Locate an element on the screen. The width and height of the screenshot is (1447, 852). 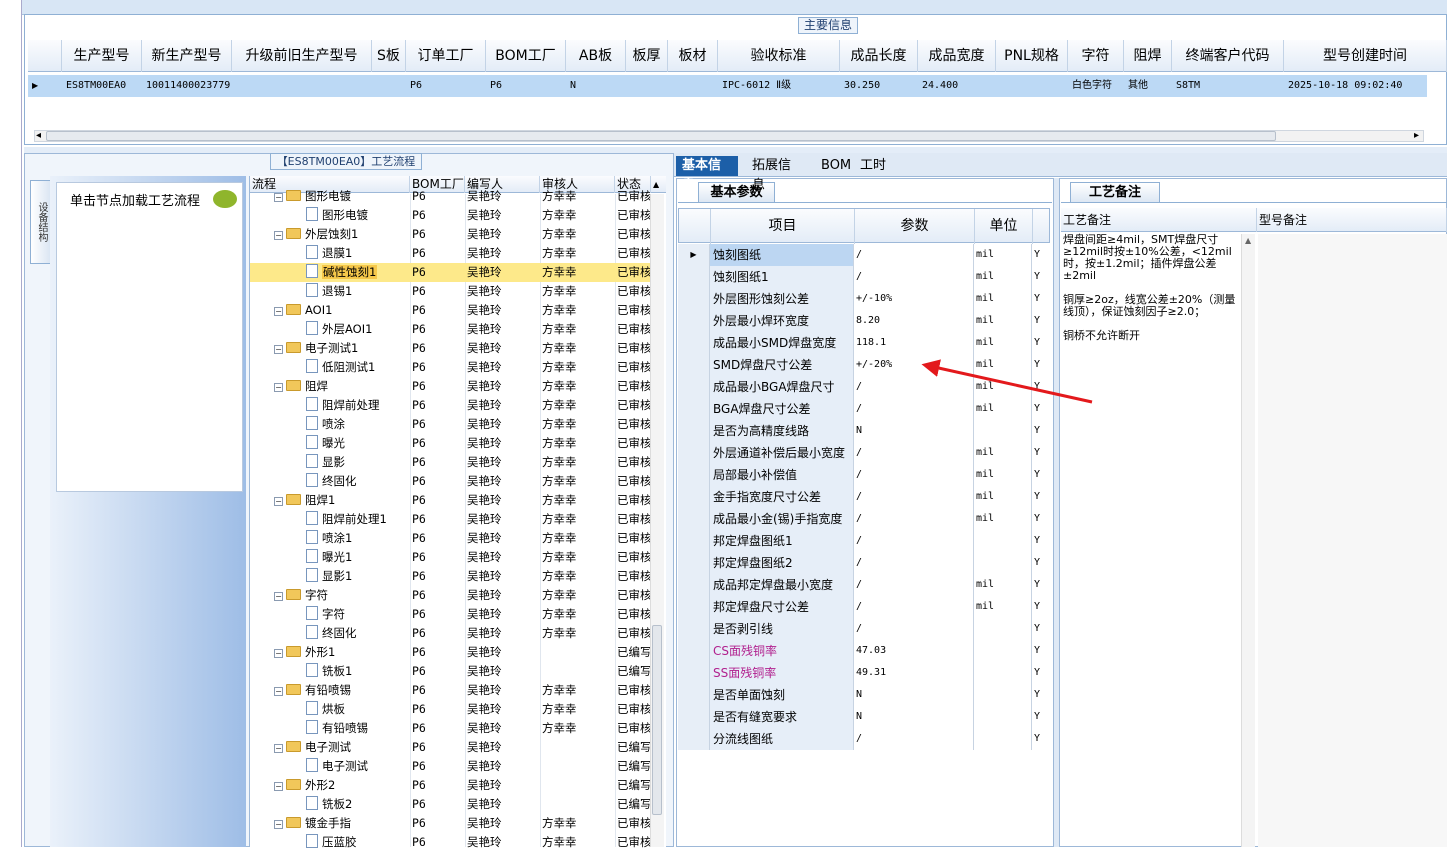
tree-node: 显影1 is located at coordinates (329, 576).